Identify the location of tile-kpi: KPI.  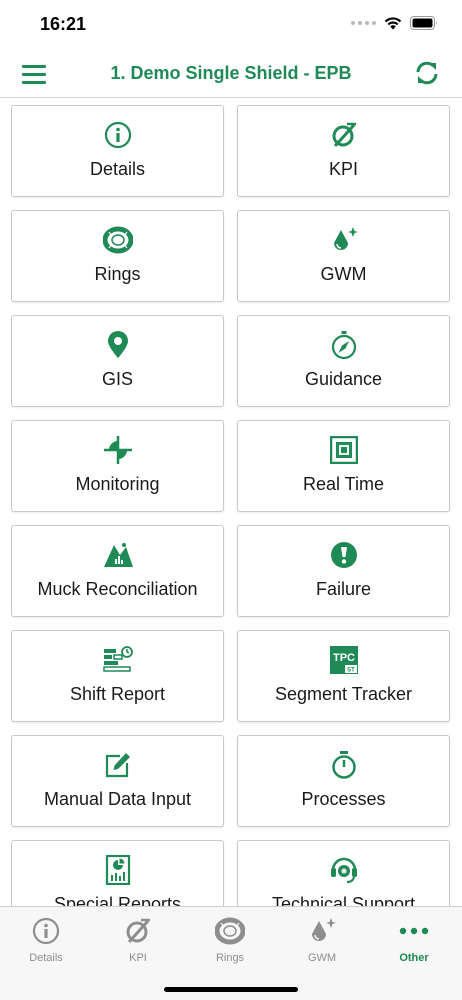
(343, 151).